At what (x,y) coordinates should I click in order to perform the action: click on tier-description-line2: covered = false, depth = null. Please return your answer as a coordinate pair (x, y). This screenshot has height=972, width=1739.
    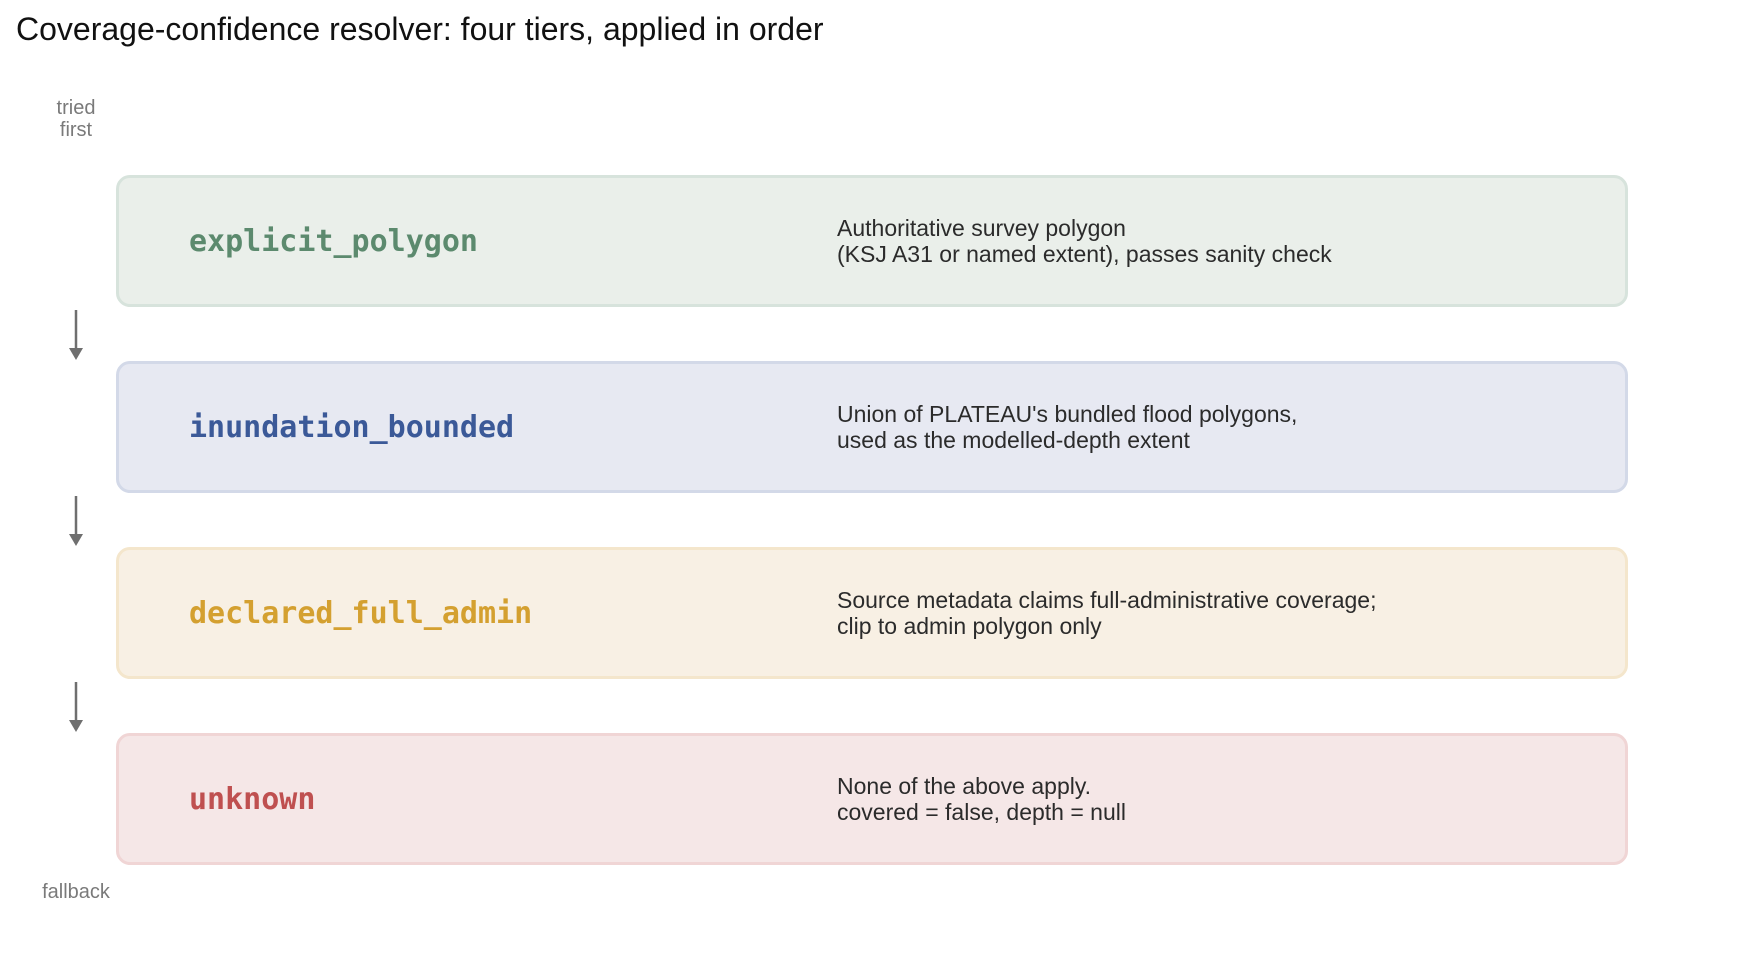
    Looking at the image, I should click on (981, 812).